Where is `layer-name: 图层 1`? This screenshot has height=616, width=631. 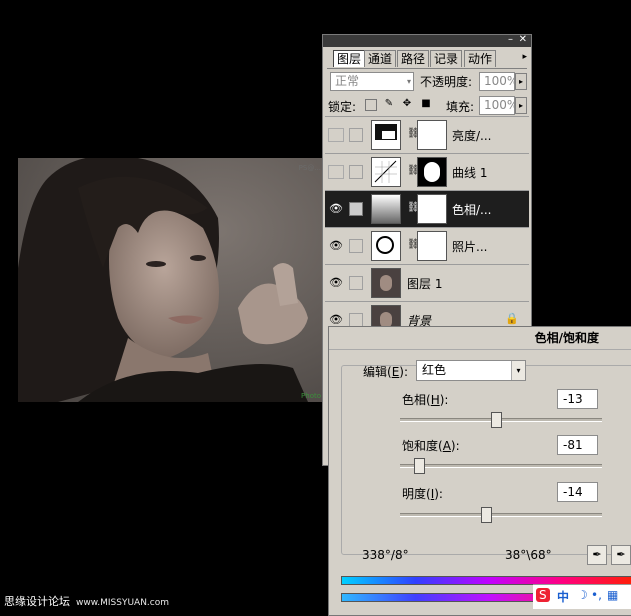
layer-name: 图层 1 is located at coordinates (425, 284).